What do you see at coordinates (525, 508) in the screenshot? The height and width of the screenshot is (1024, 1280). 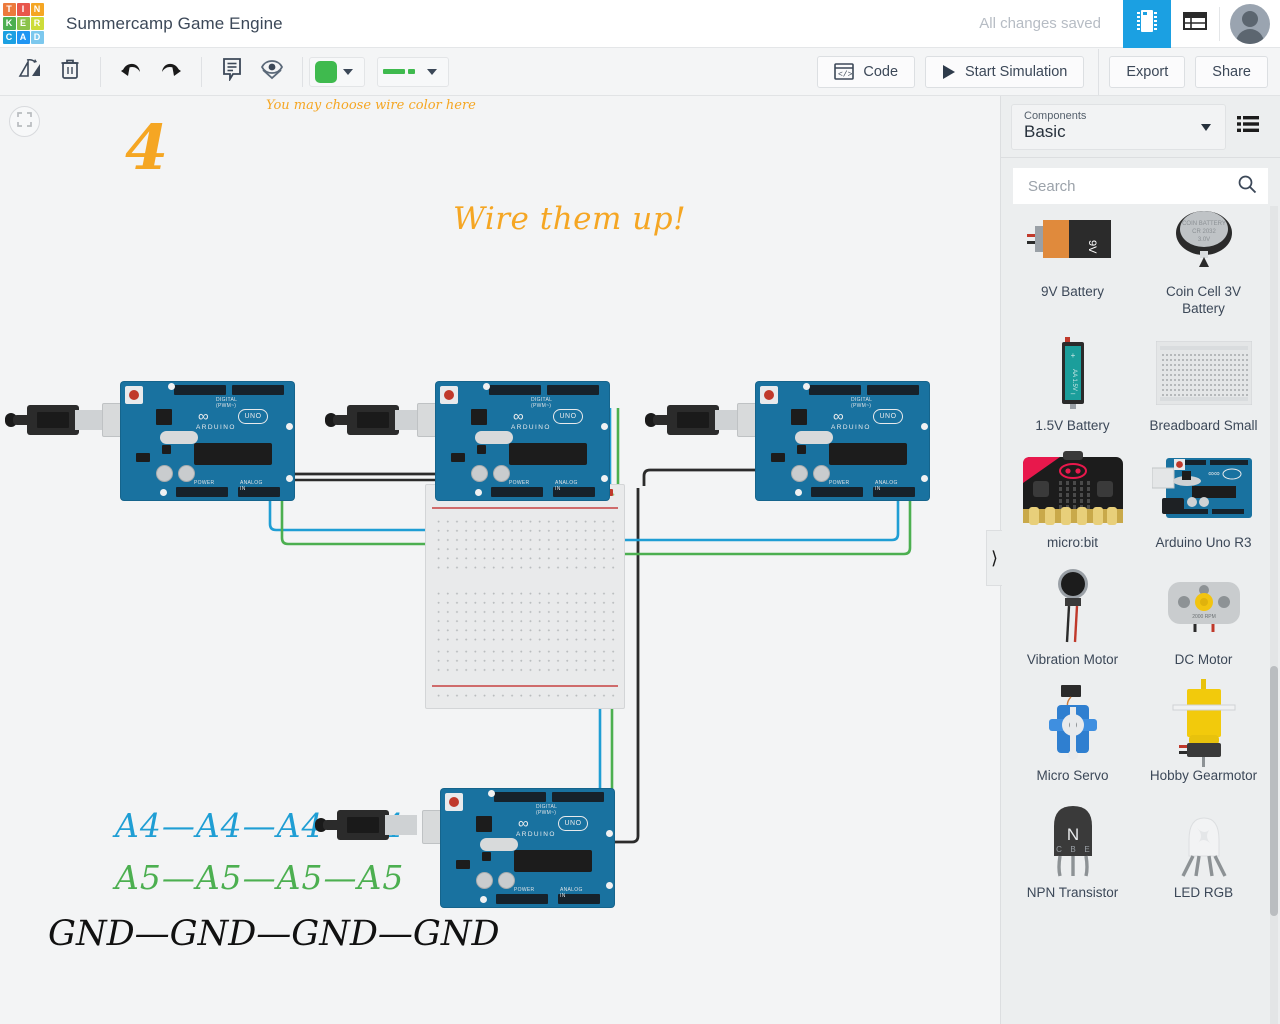 I see `breadboard-rail-red-top` at bounding box center [525, 508].